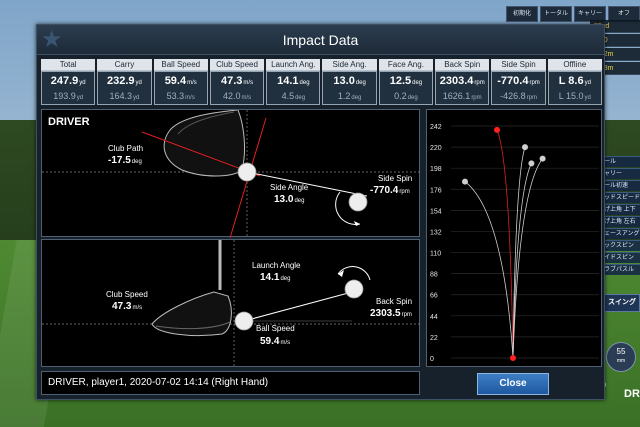  Describe the element at coordinates (284, 199) in the screenshot. I see `side-angle-number: 13.0` at that location.